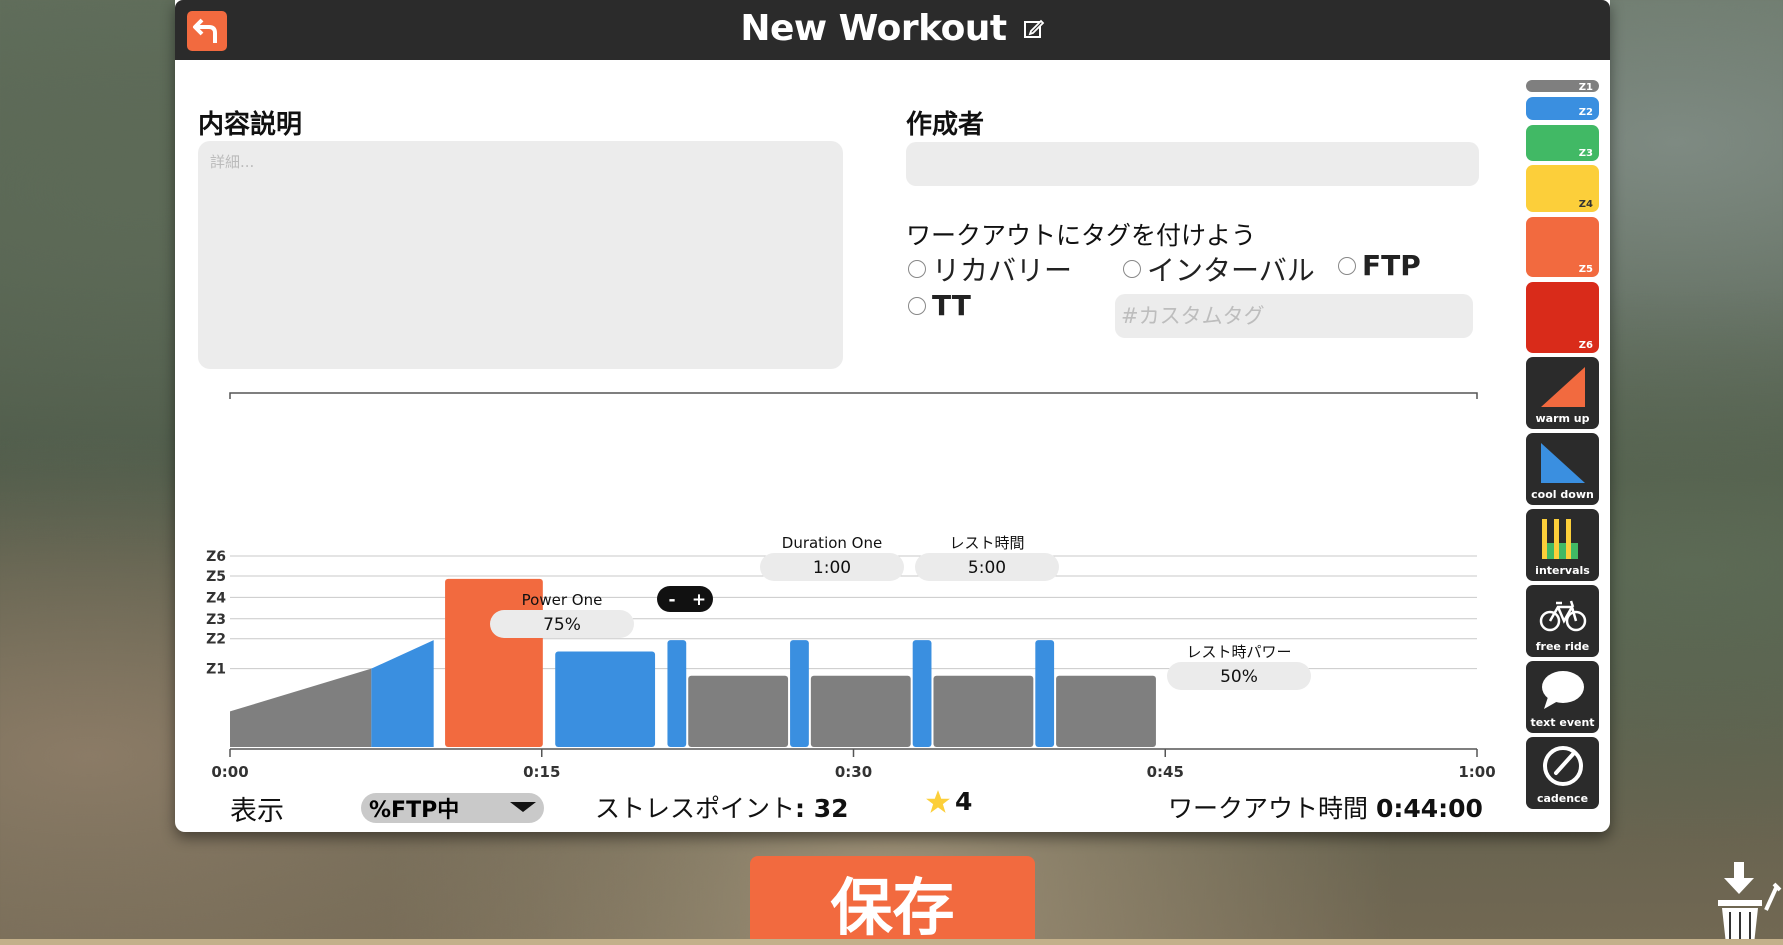  Describe the element at coordinates (671, 600) in the screenshot. I see `minus-button: -` at that location.